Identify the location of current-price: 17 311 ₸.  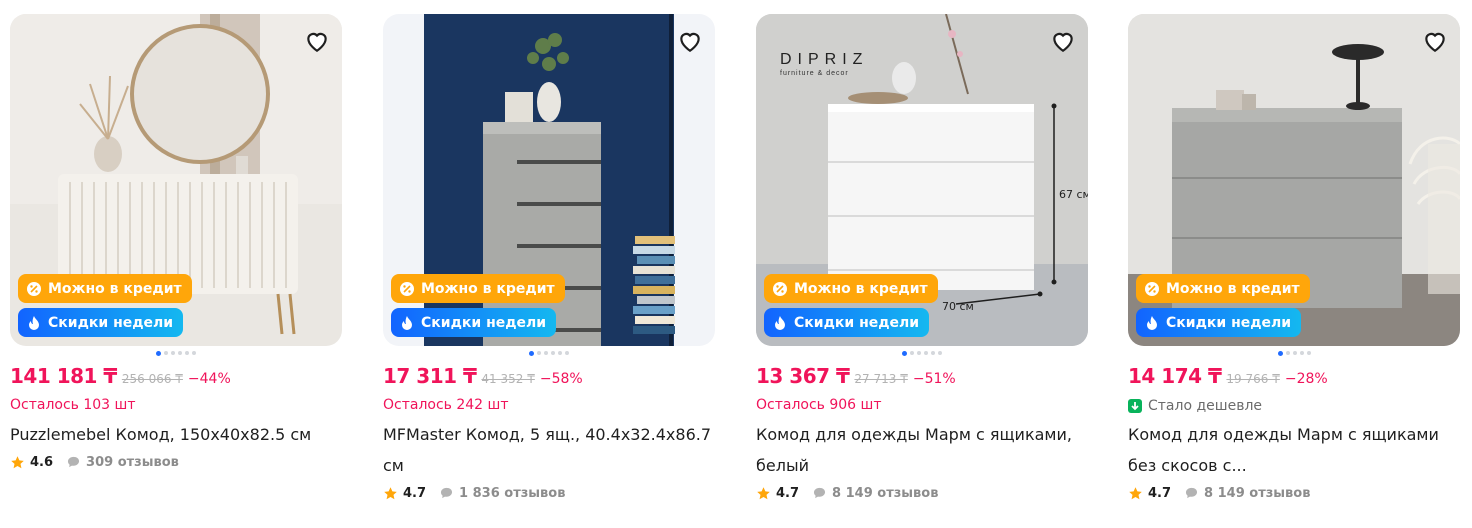
(430, 376).